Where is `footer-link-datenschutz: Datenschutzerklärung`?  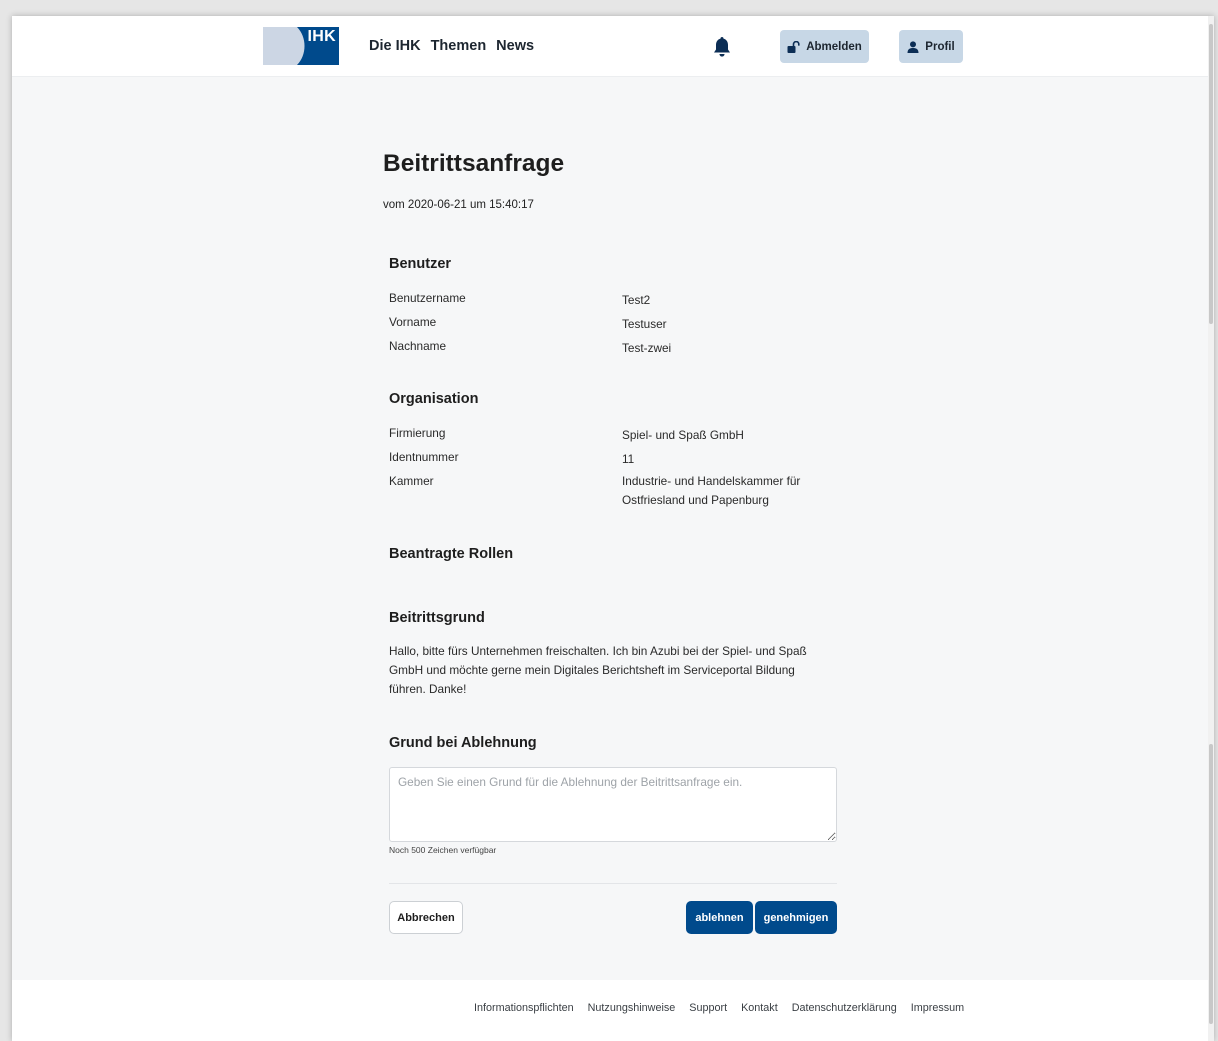
footer-link-datenschutz: Datenschutzerklärung is located at coordinates (844, 1008).